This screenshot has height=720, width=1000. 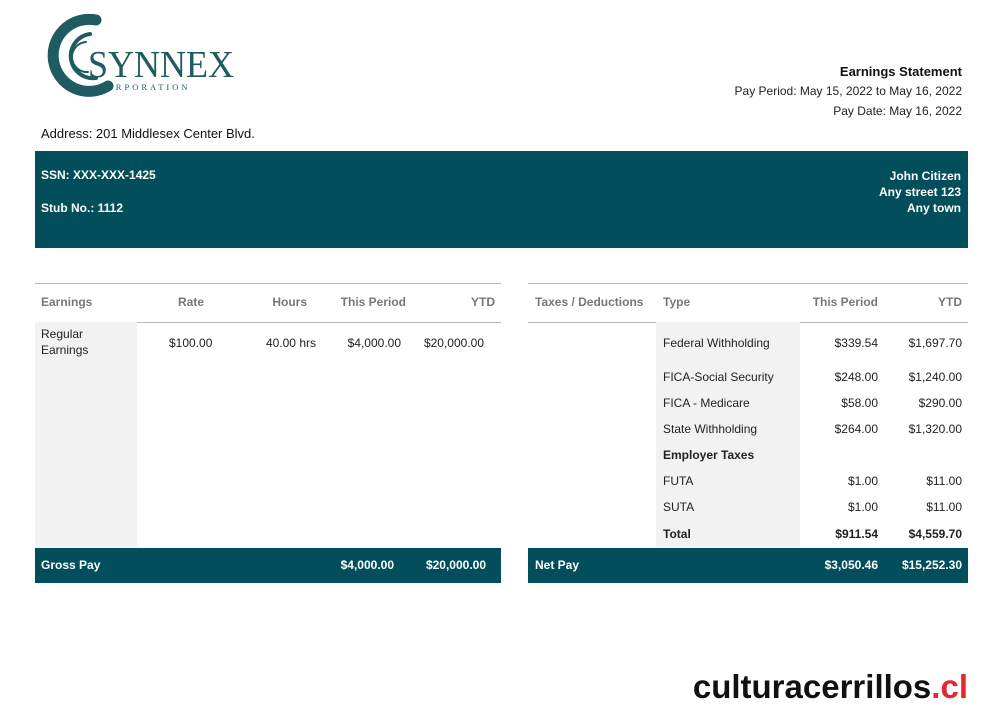 I want to click on tax-row-this-period: $339.54, so click(x=856, y=343).